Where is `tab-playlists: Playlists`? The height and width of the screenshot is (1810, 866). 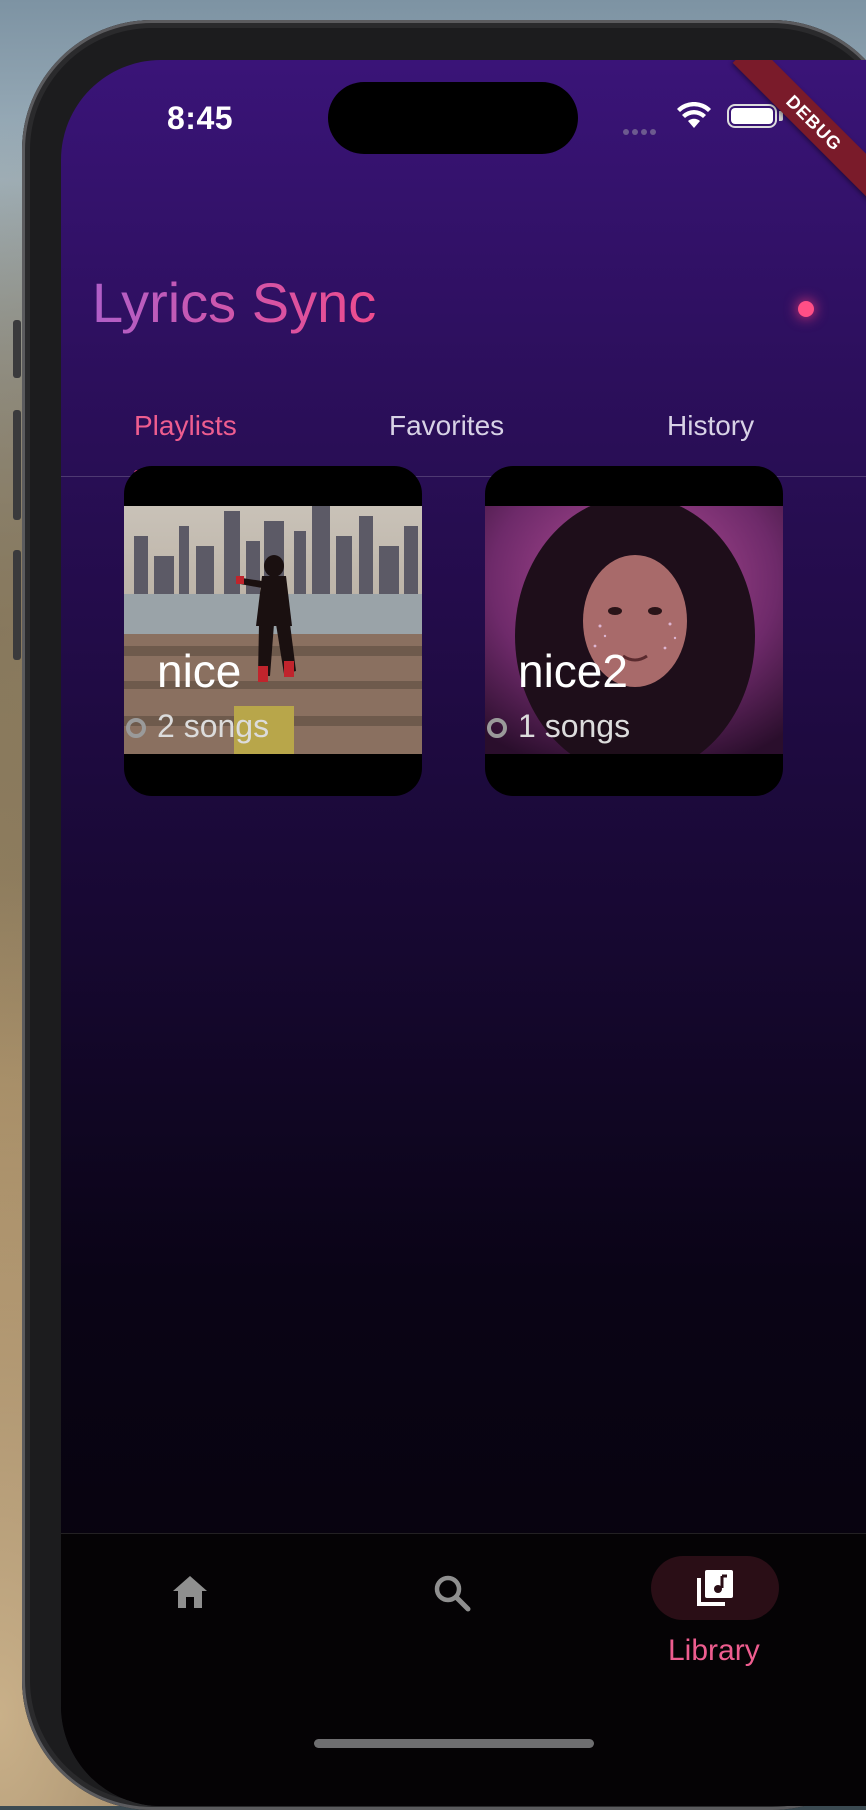
tab-playlists: Playlists is located at coordinates (185, 426).